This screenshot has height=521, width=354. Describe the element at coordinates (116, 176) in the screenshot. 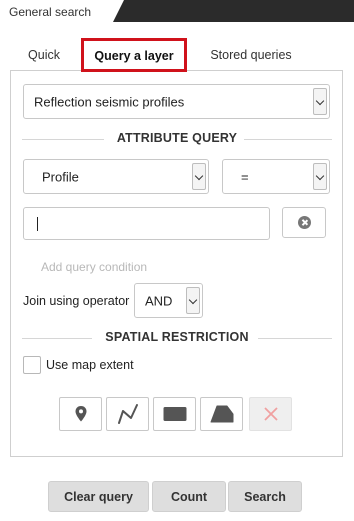

I see `field-select: Profile` at that location.